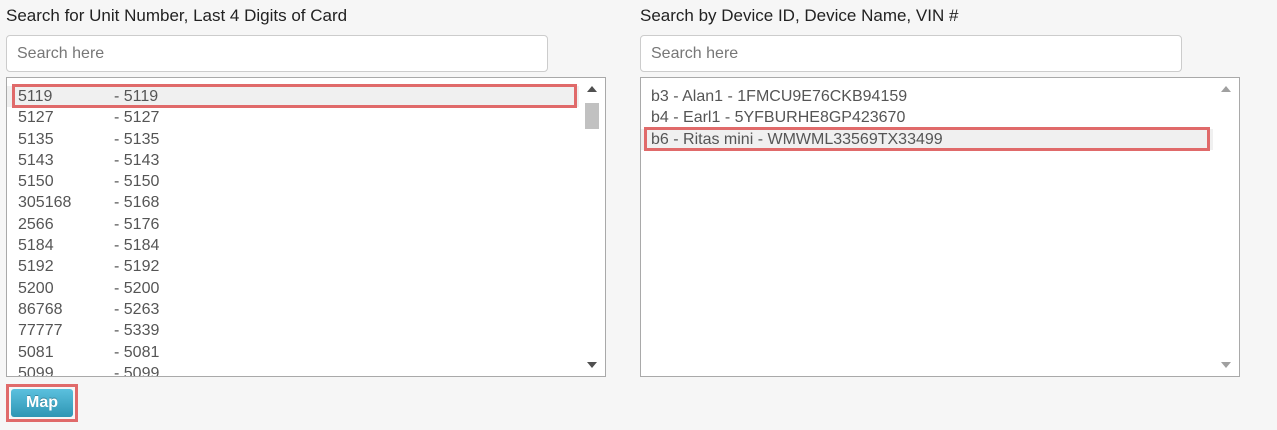 The height and width of the screenshot is (430, 1277). What do you see at coordinates (36, 182) in the screenshot?
I see `unit-number: 5150` at bounding box center [36, 182].